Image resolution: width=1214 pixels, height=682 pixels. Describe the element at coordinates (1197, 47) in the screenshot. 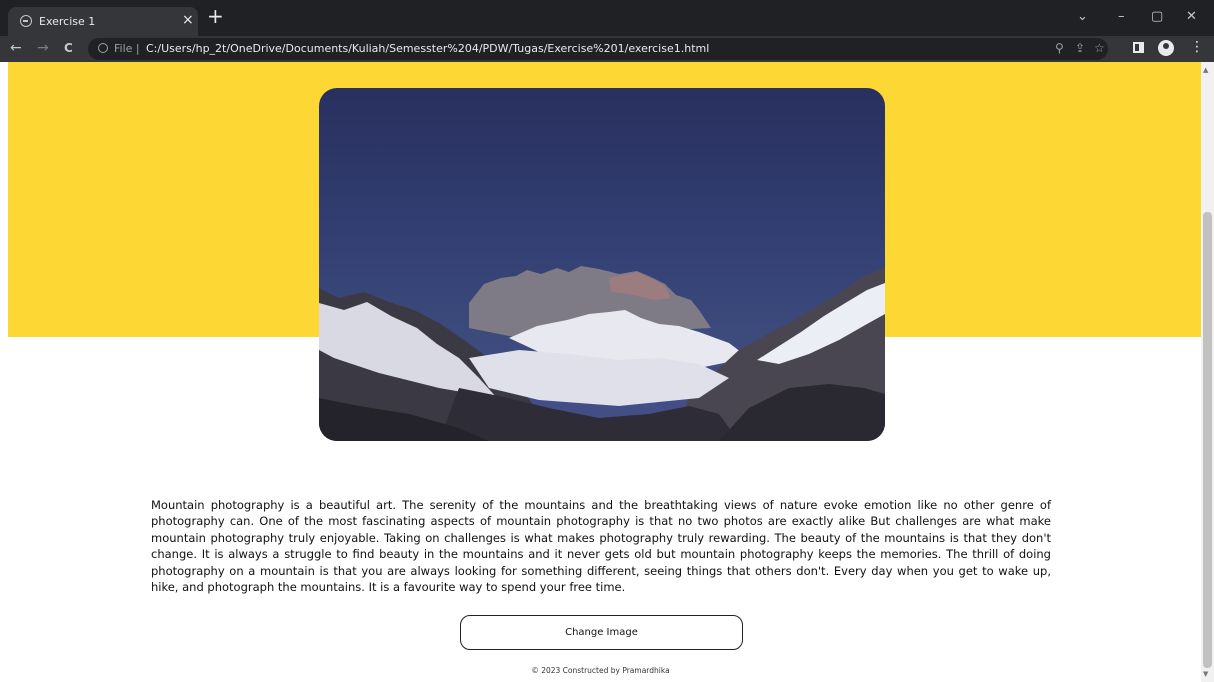

I see `menu-icon: ⋮` at that location.